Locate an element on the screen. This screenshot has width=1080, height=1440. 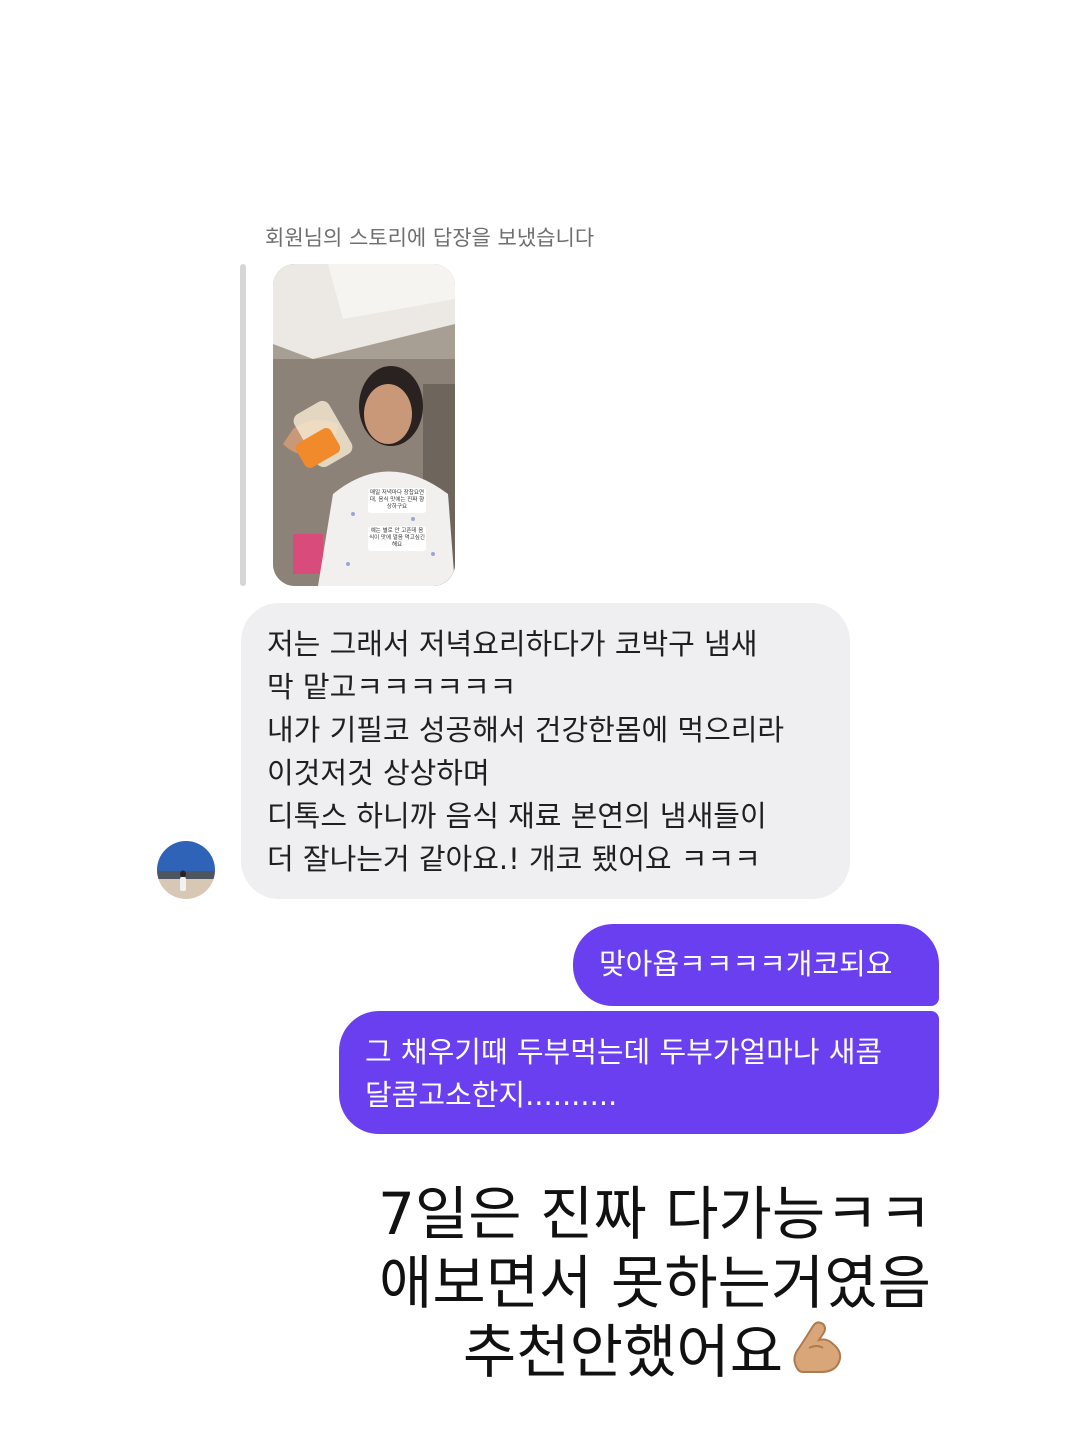
incoming-message-line: 막 맡고ㅋㅋㅋㅋㅋㅋ is located at coordinates (392, 687).